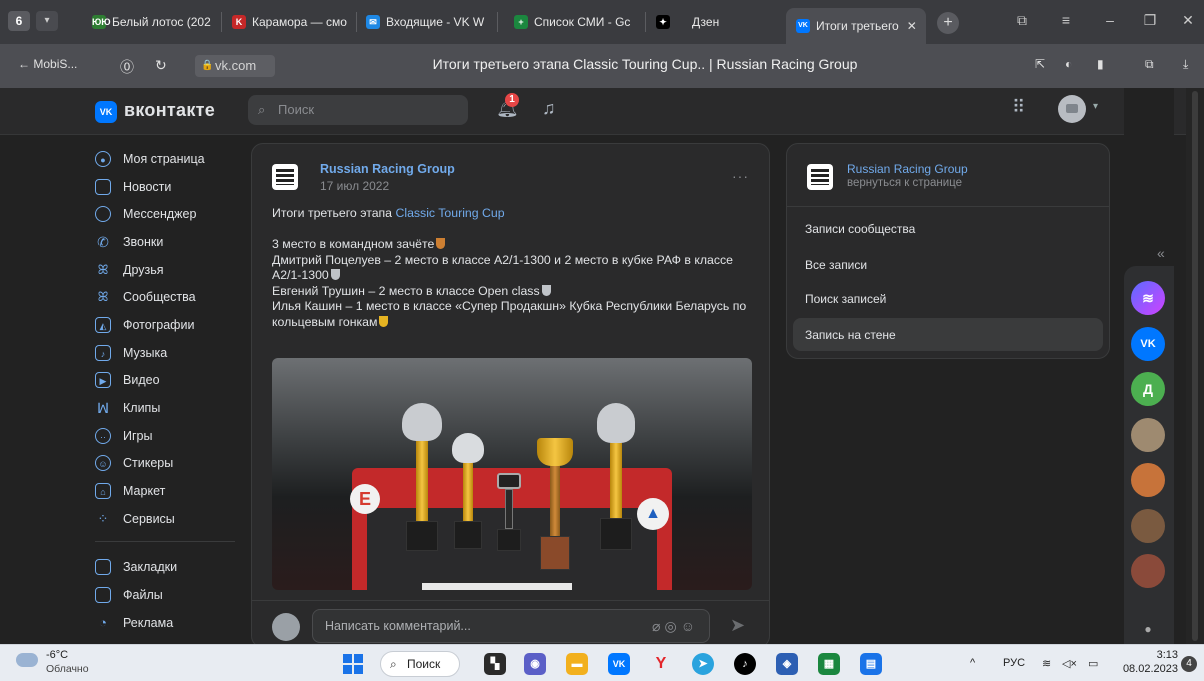 Image resolution: width=1204 pixels, height=681 pixels. Describe the element at coordinates (170, 595) in the screenshot. I see `nav-files: Файлы` at that location.